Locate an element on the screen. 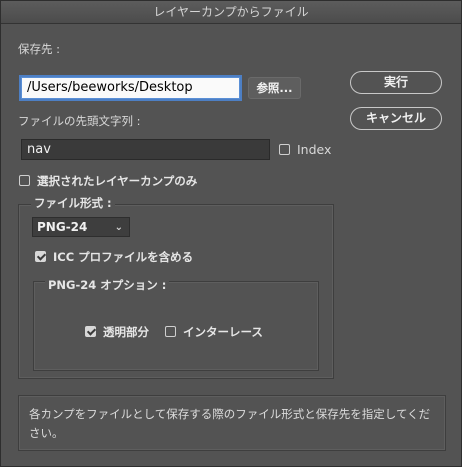 This screenshot has width=462, height=467. cancel-button: キャンセル is located at coordinates (396, 118).